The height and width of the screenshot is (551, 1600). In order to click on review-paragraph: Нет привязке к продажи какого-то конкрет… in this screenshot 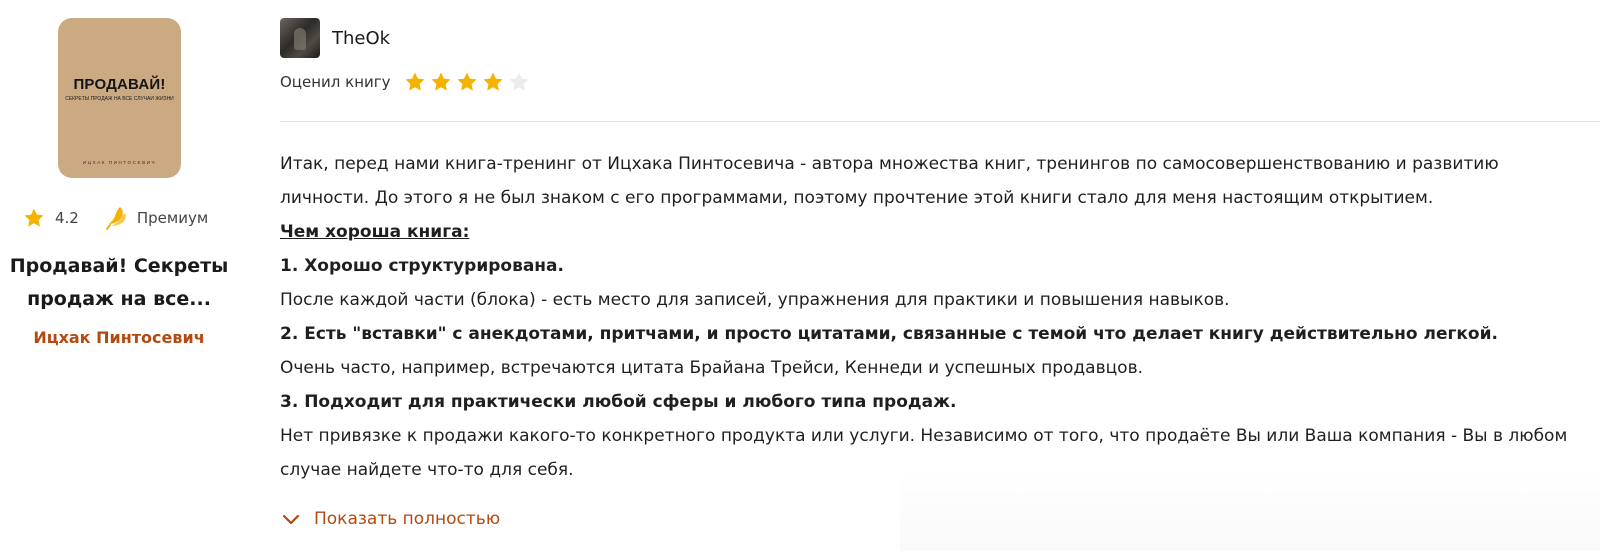, I will do `click(924, 453)`.